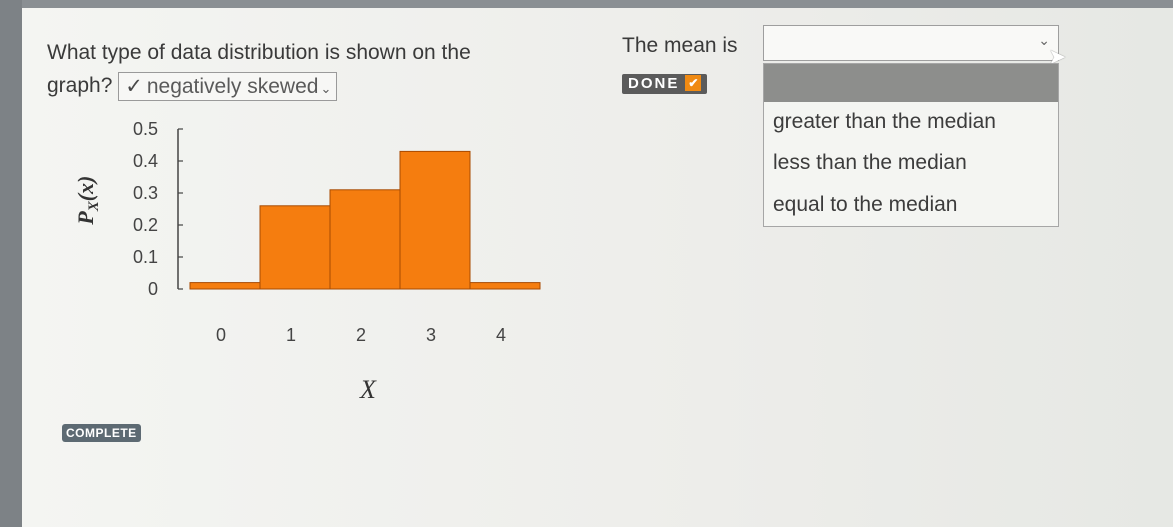 The width and height of the screenshot is (1173, 527). I want to click on chart-y-tick-label: 0.4, so click(145, 161).